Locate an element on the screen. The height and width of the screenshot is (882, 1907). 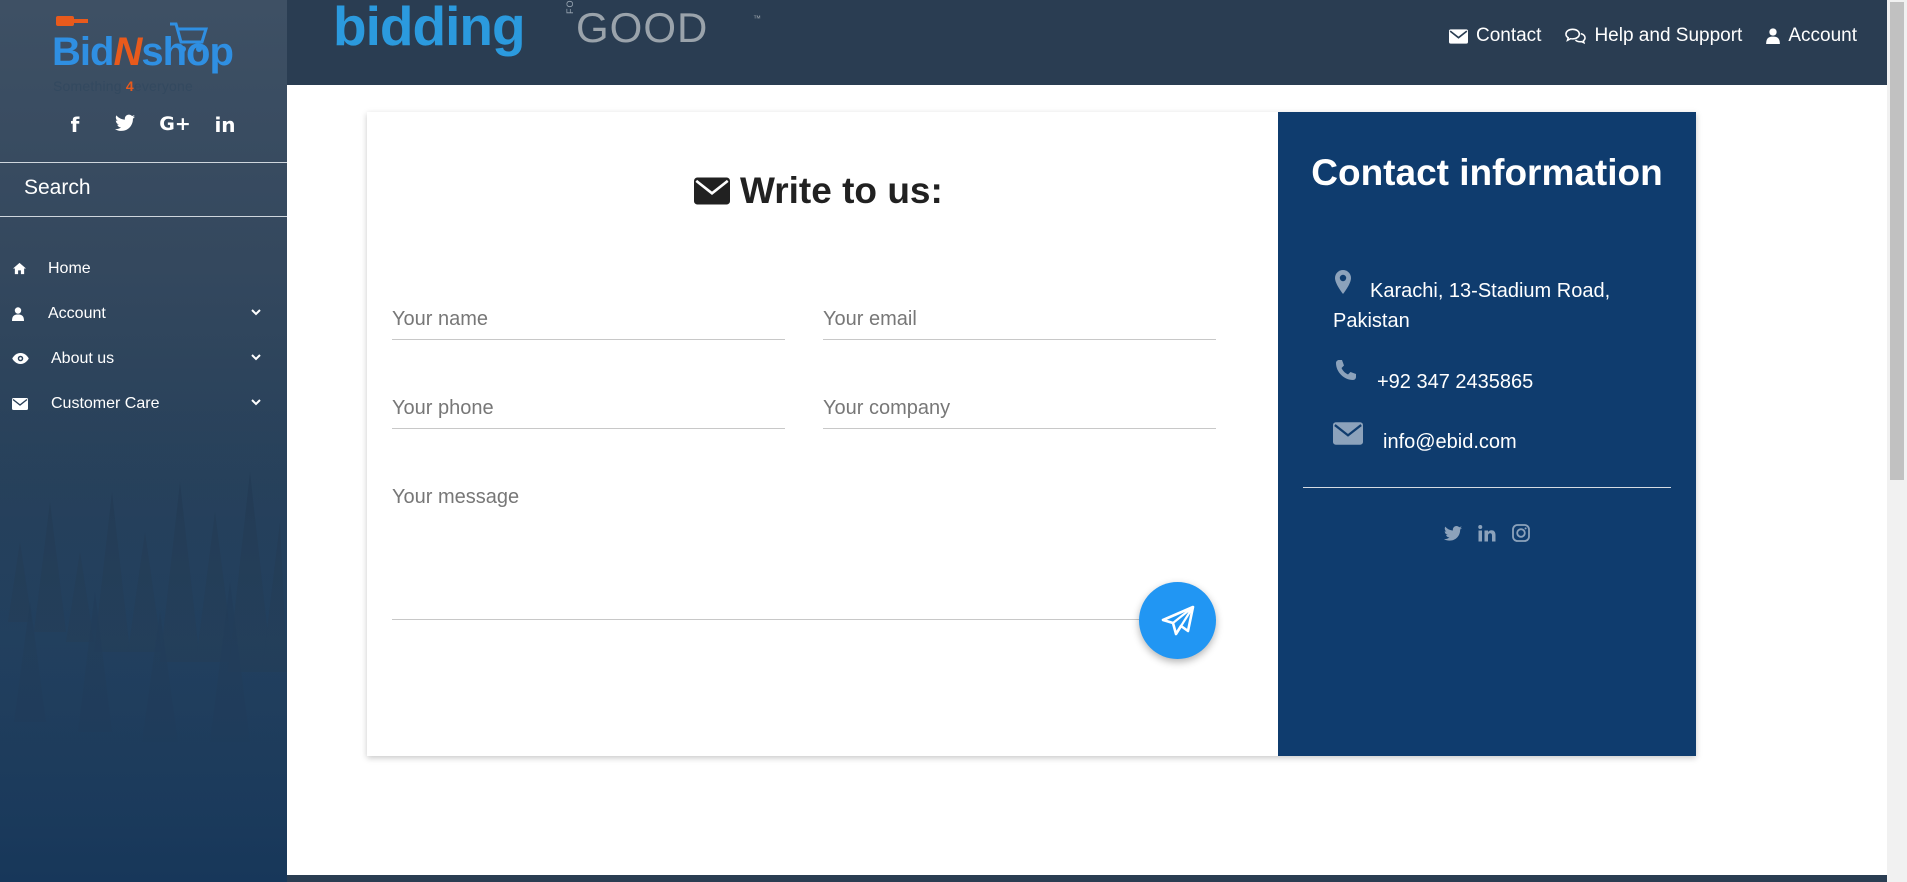
brand-tm: ™ is located at coordinates (757, 18).